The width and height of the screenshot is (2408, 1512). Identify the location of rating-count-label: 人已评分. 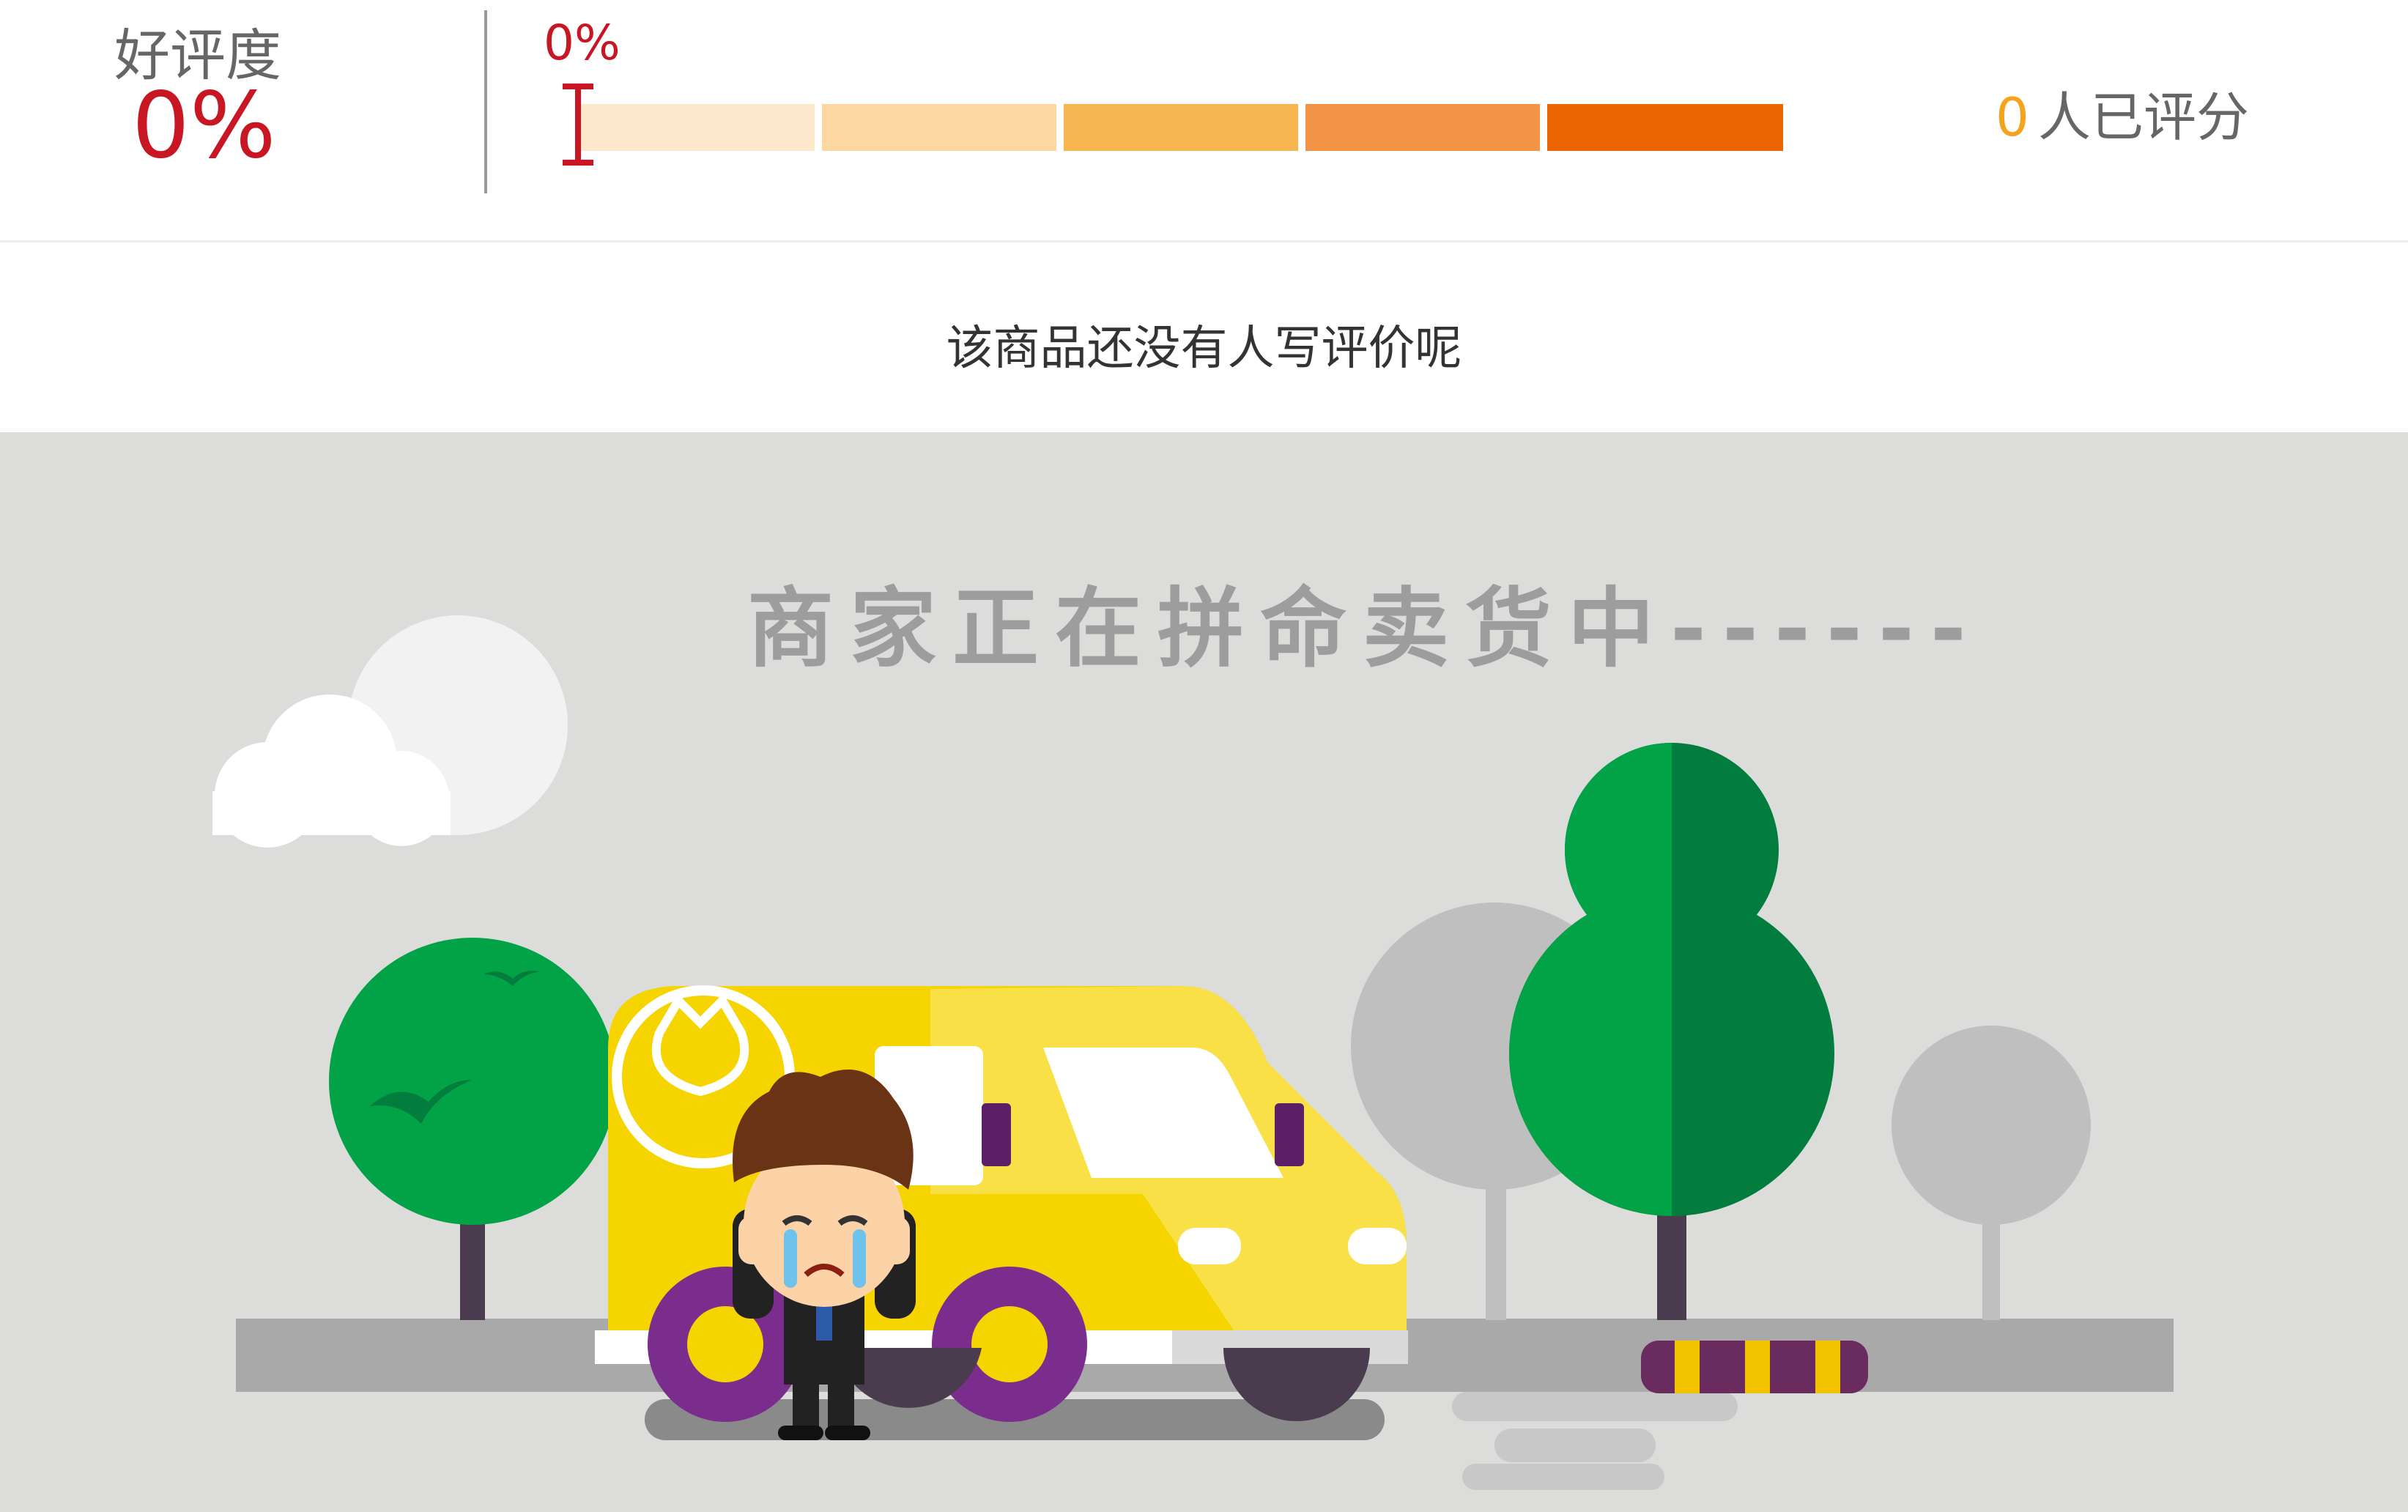
(2144, 117).